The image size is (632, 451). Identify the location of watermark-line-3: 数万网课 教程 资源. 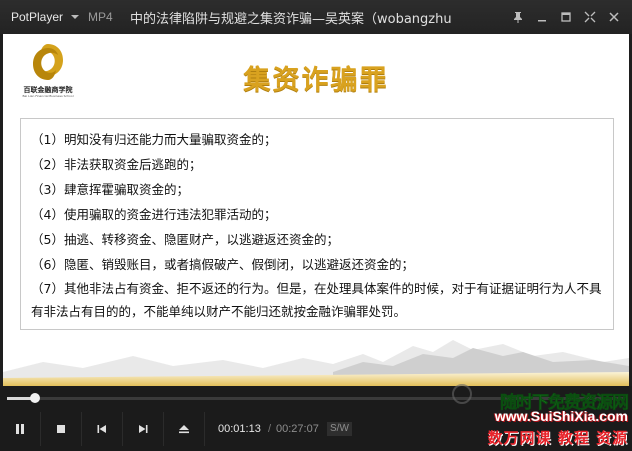
(557, 438).